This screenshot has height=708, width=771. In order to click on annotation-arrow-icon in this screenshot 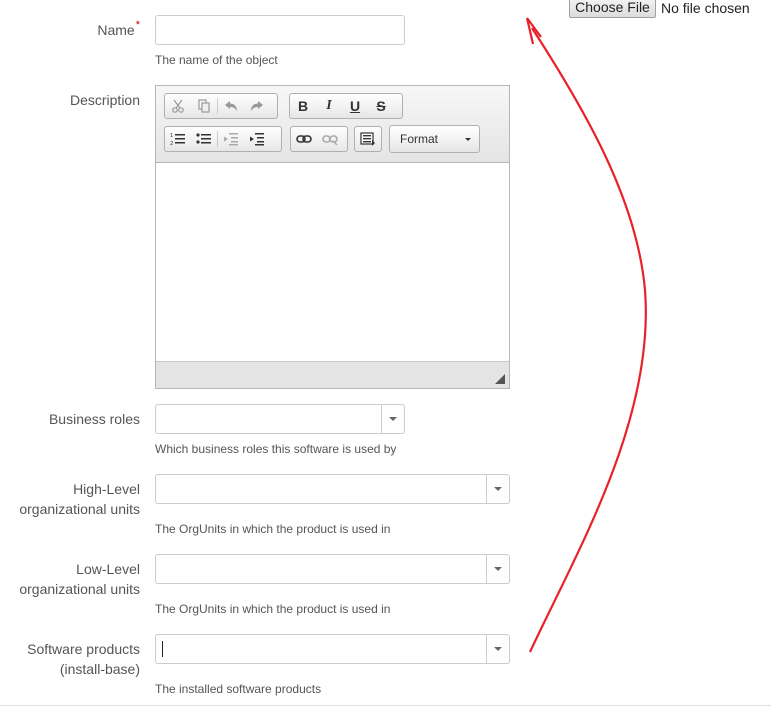, I will do `click(586, 335)`.